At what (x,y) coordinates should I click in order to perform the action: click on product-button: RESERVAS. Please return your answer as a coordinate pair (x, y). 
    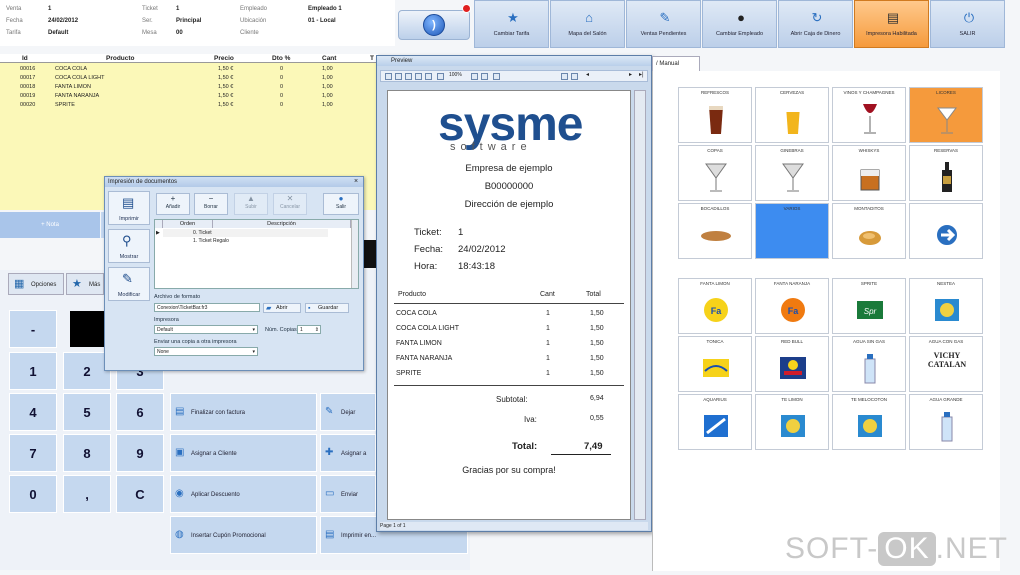
    Looking at the image, I should click on (946, 173).